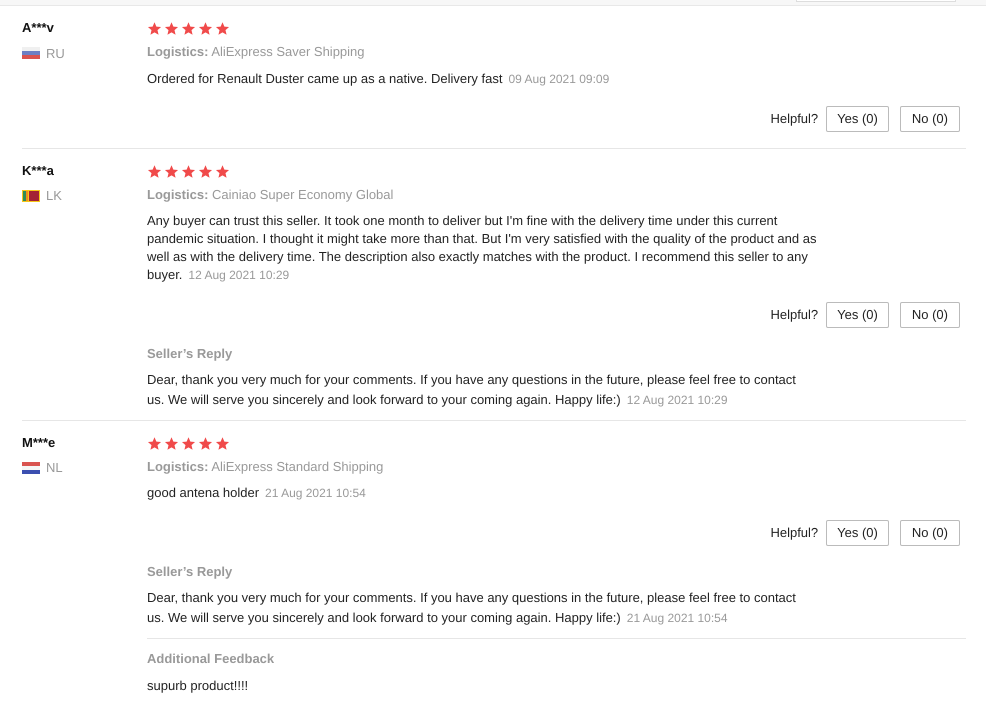 This screenshot has width=986, height=702. What do you see at coordinates (265, 467) in the screenshot?
I see `logistics-text: Logistics: AliExpress Standard Shipping` at bounding box center [265, 467].